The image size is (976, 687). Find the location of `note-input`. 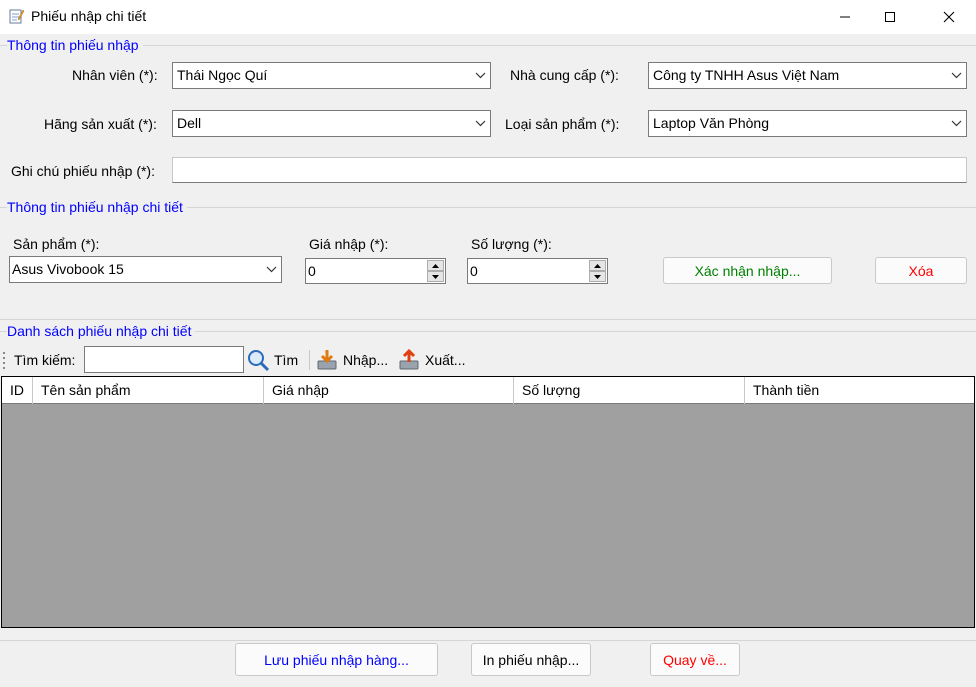

note-input is located at coordinates (569, 170).